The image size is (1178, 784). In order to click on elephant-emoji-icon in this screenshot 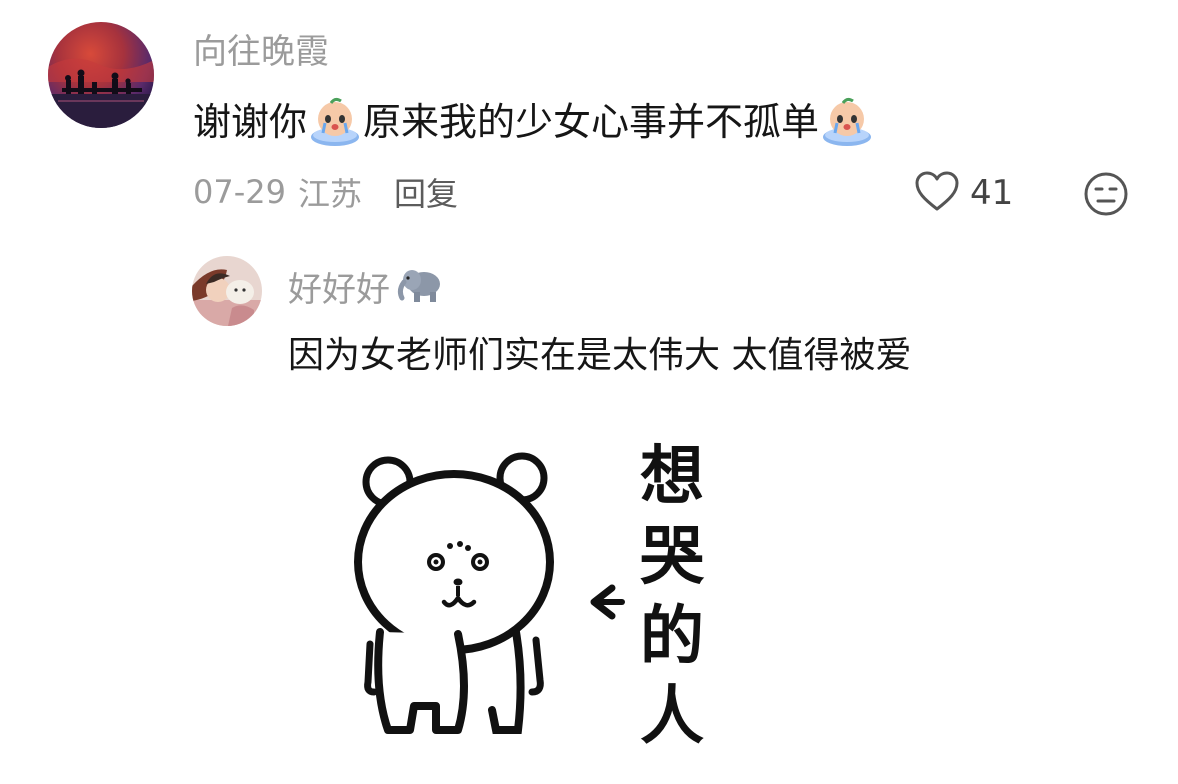, I will do `click(421, 289)`.